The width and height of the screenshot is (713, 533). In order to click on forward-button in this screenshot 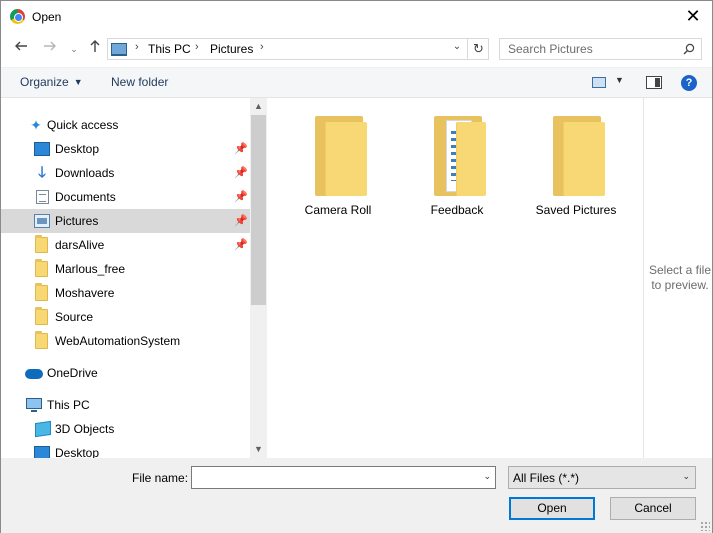, I will do `click(50, 49)`.